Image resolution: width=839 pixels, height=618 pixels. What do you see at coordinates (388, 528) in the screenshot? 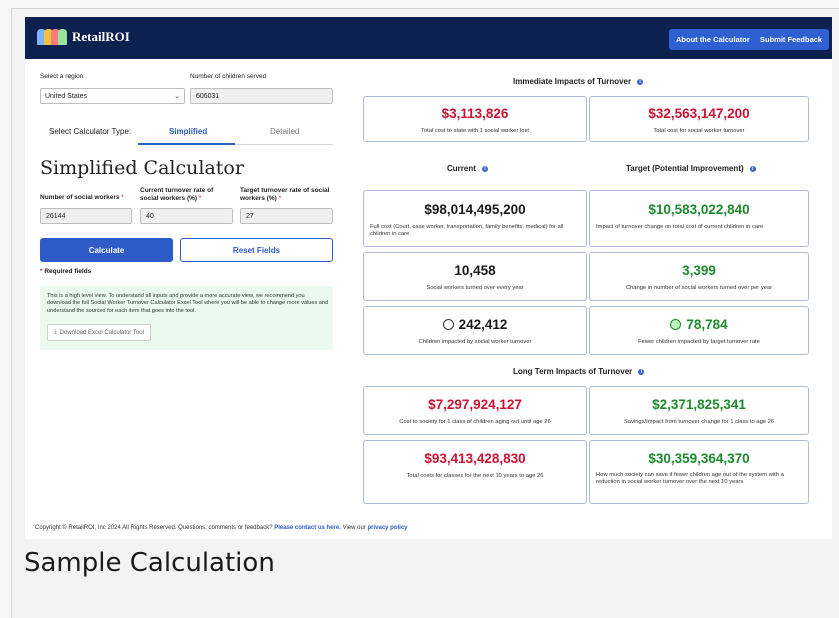
I see `privacy-policy-link: privacy policy` at bounding box center [388, 528].